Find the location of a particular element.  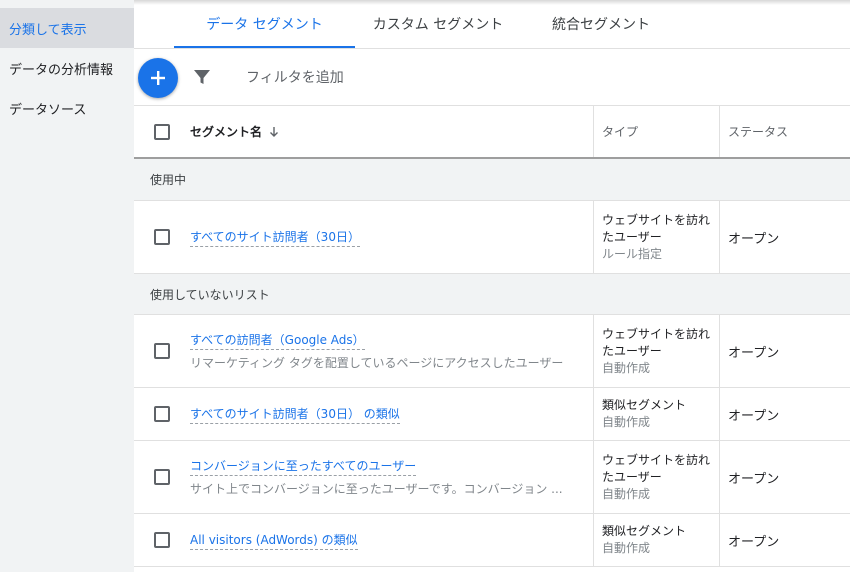

add-segment-button is located at coordinates (158, 78).